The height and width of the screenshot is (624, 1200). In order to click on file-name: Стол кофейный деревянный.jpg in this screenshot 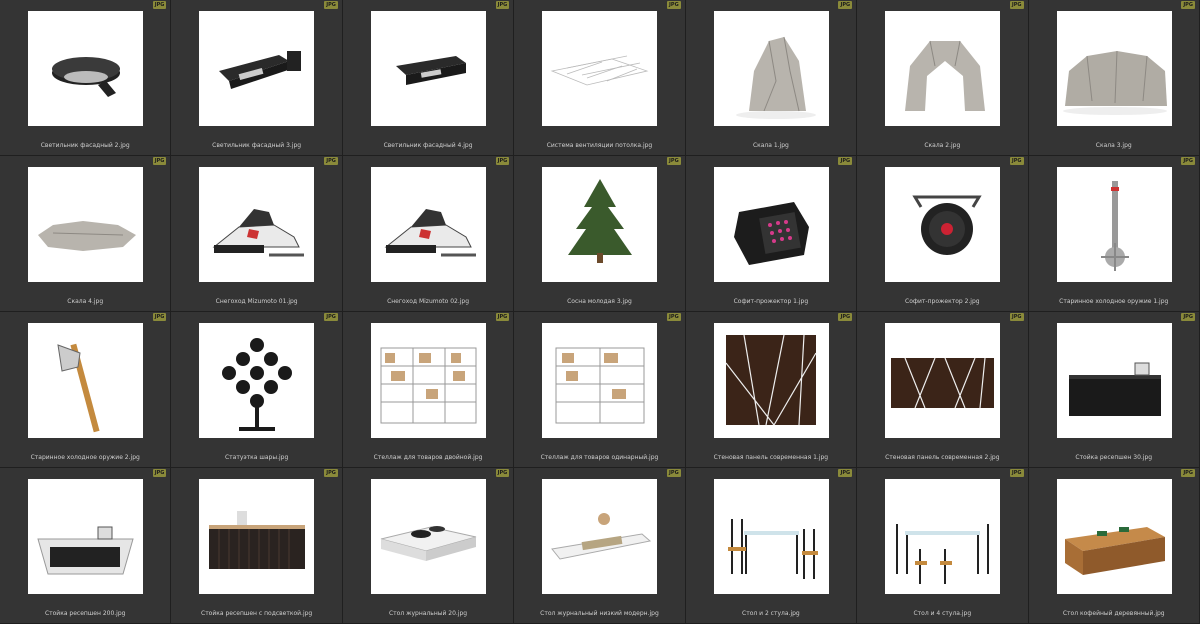, I will do `click(1113, 613)`.